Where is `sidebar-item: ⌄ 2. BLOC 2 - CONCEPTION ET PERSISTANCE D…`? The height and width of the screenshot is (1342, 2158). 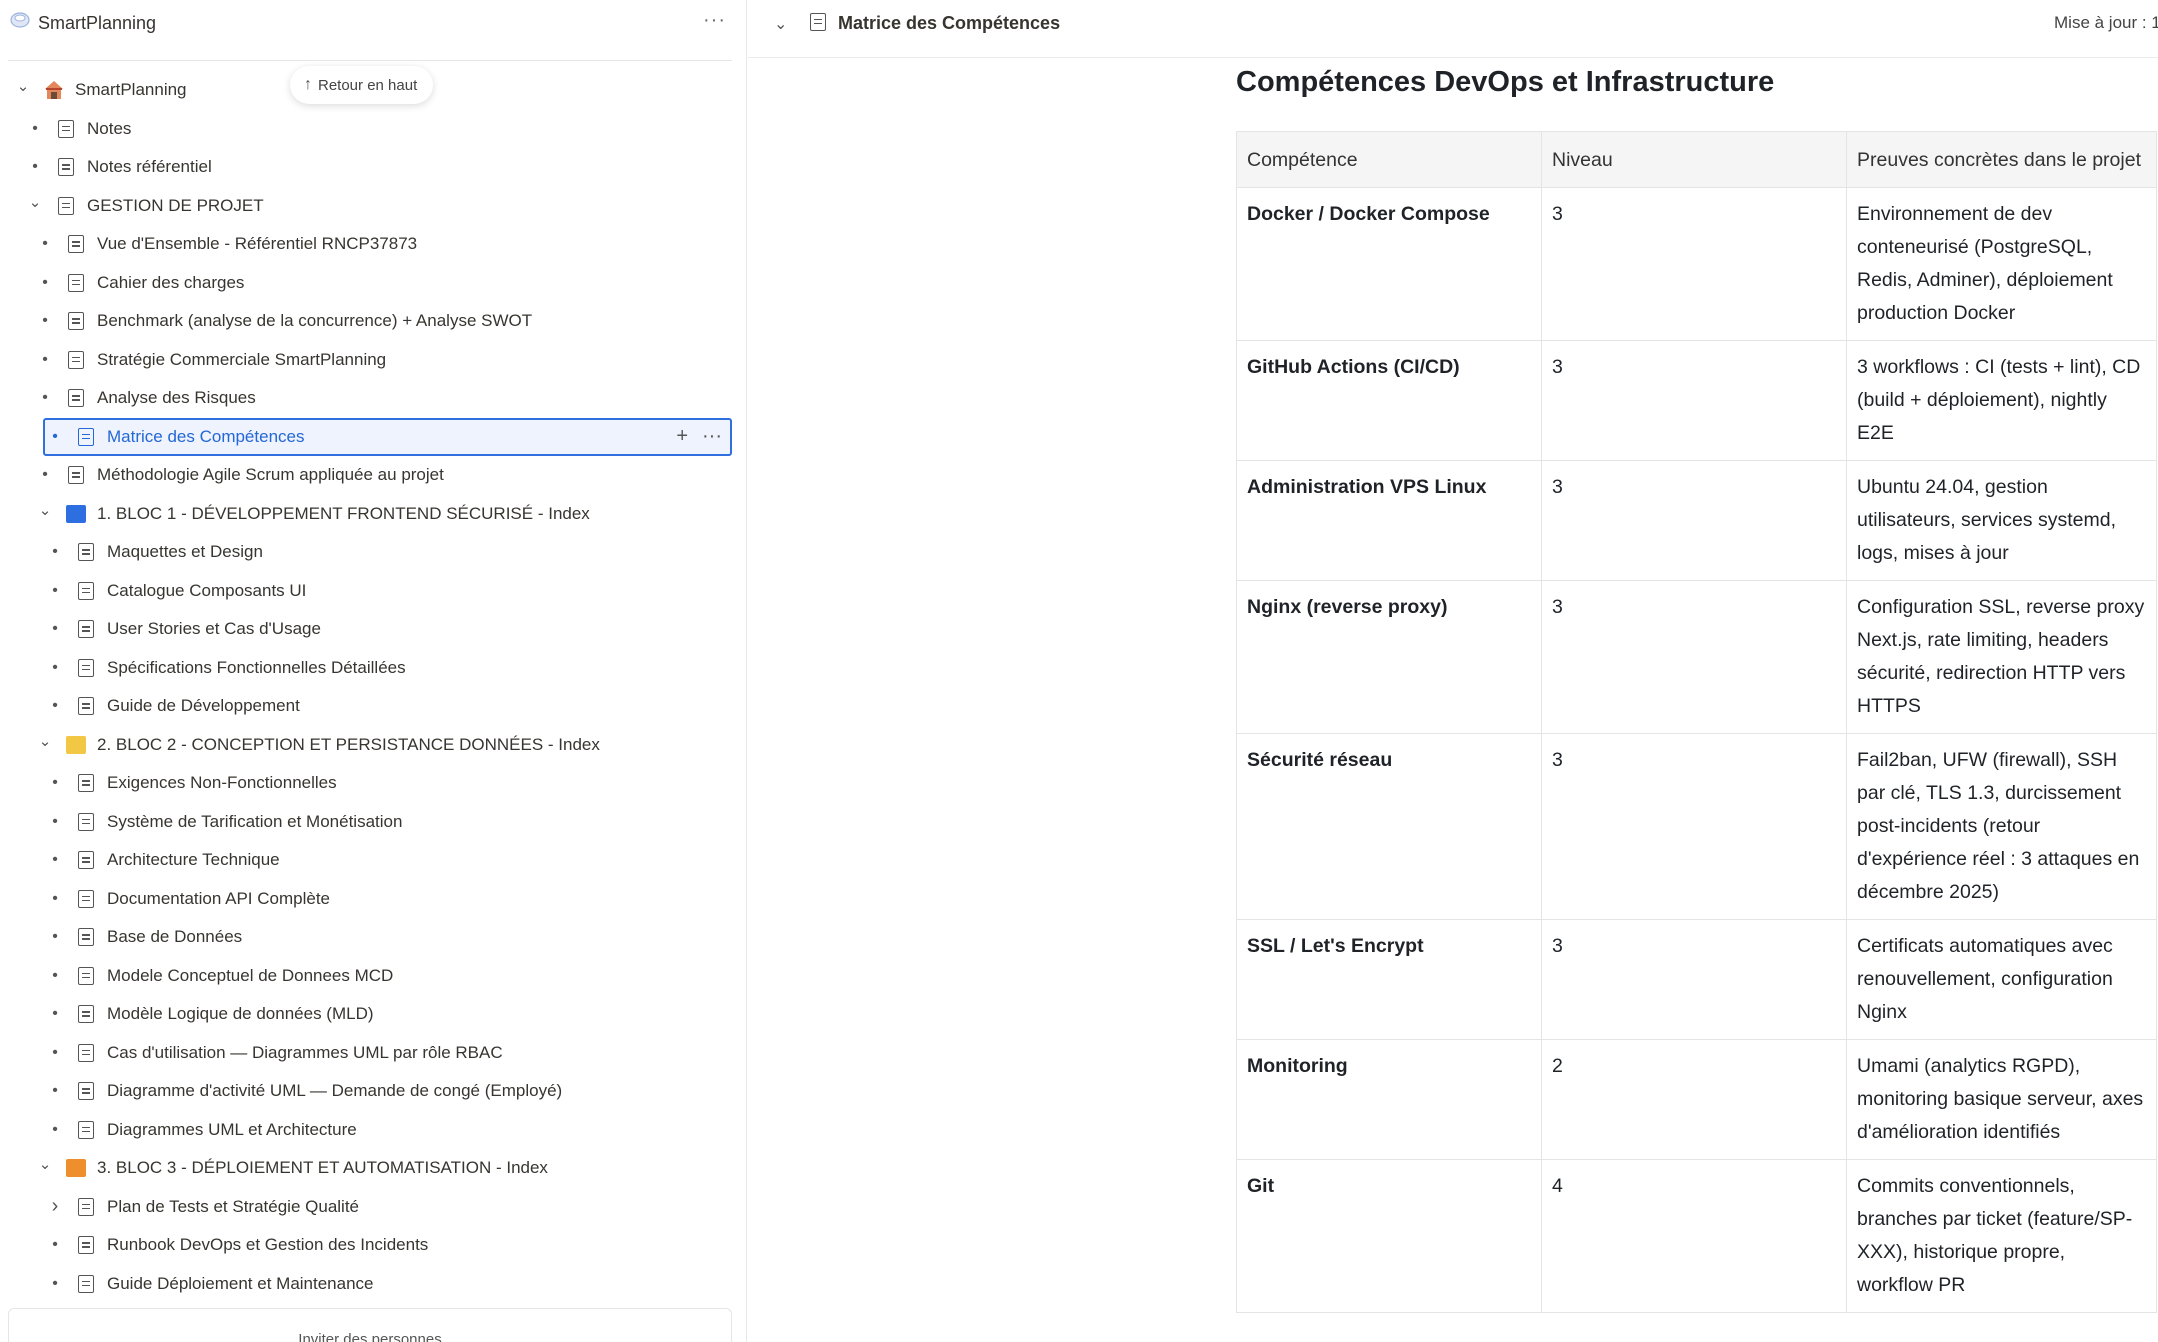 sidebar-item: ⌄ 2. BLOC 2 - CONCEPTION ET PERSISTANCE D… is located at coordinates (373, 745).